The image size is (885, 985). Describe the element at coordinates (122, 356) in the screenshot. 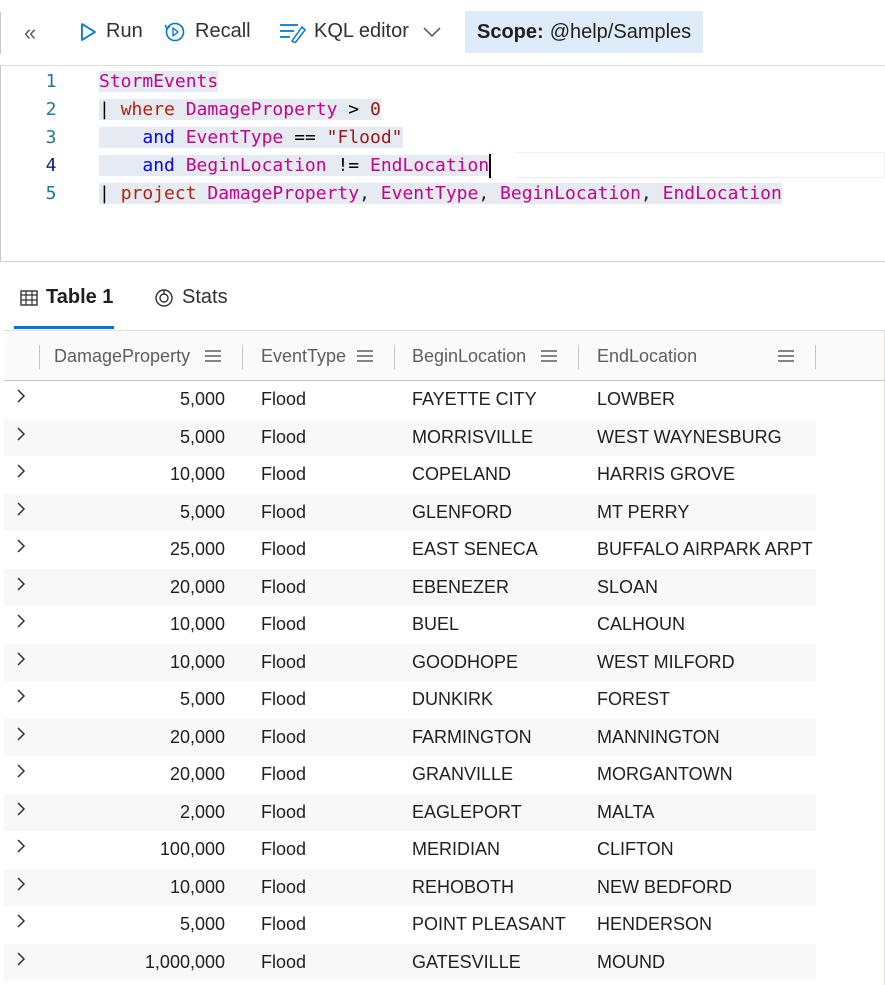

I see `column-header-damageproperty: DamageProperty` at that location.